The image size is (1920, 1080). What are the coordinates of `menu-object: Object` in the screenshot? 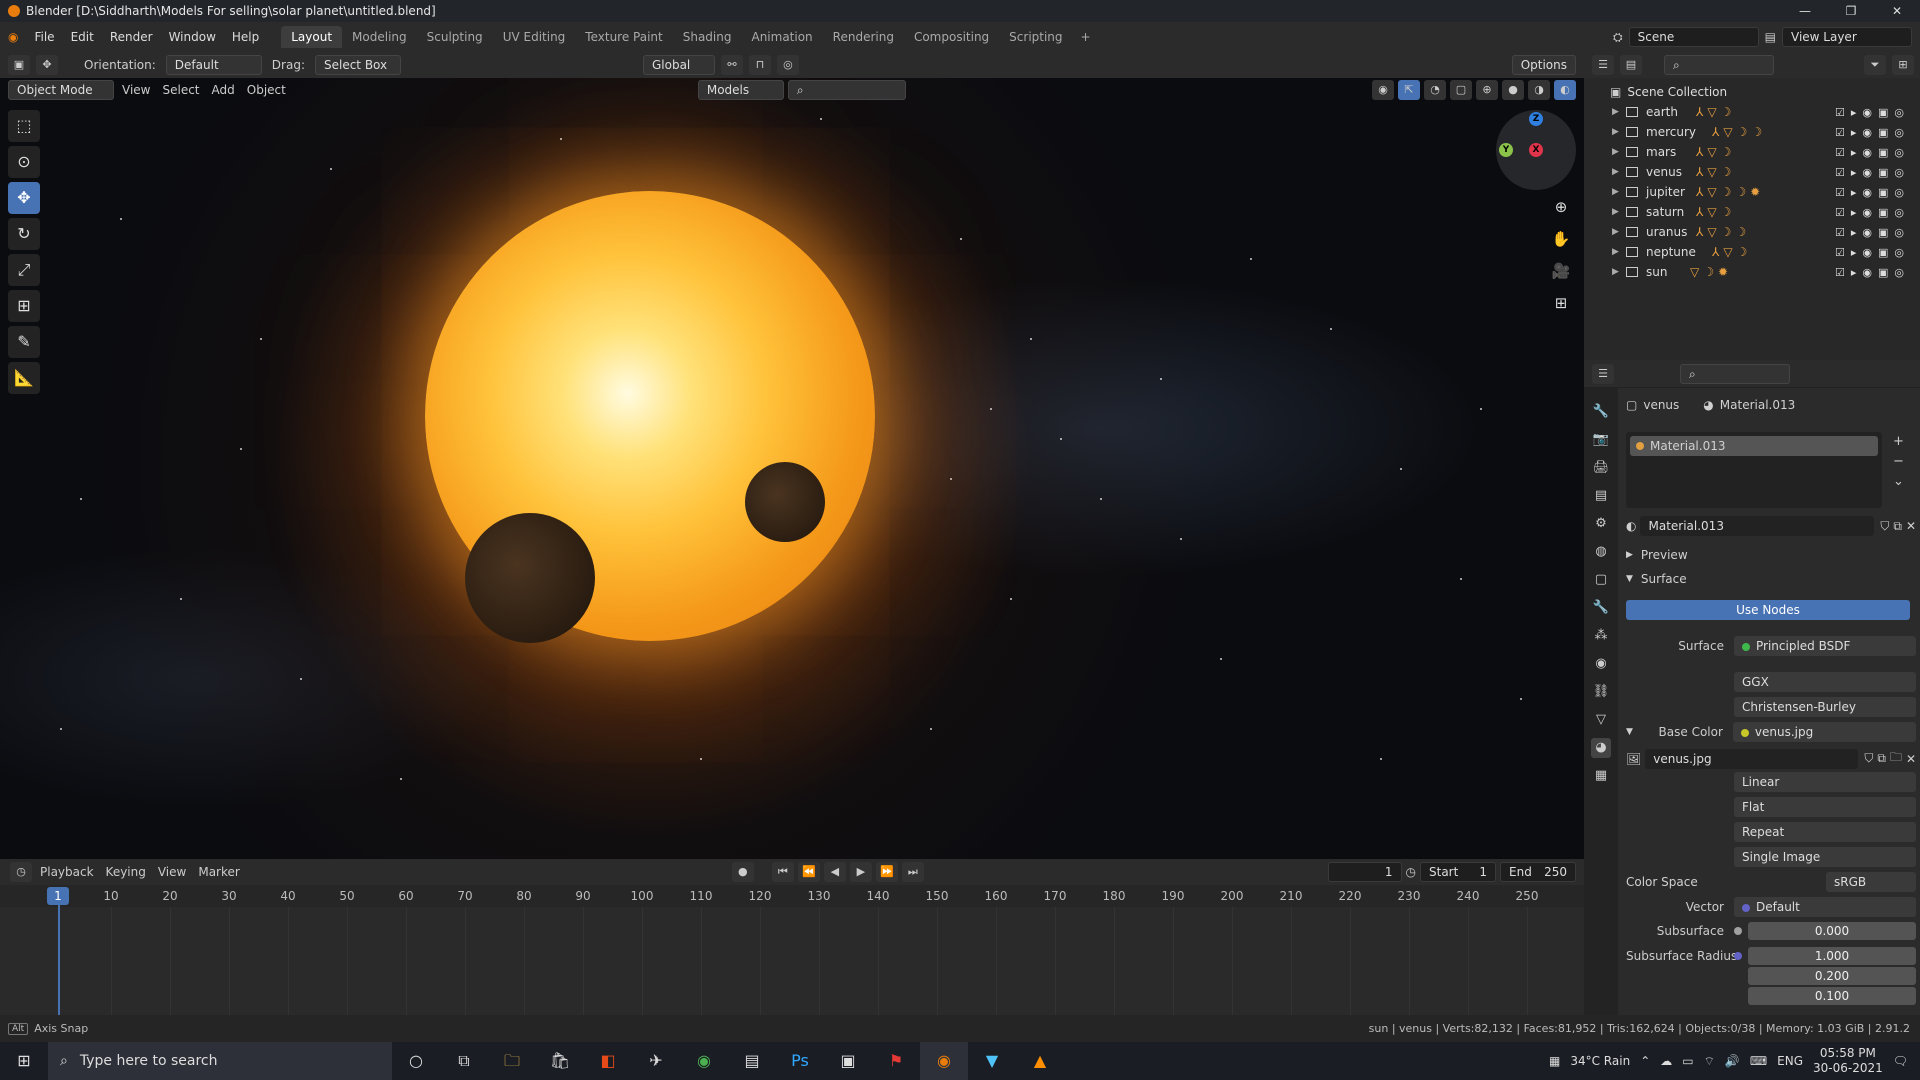 It's located at (266, 90).